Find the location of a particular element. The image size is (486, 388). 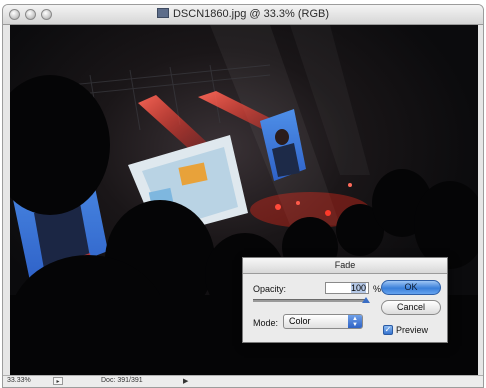

ok-button: OK is located at coordinates (411, 287).